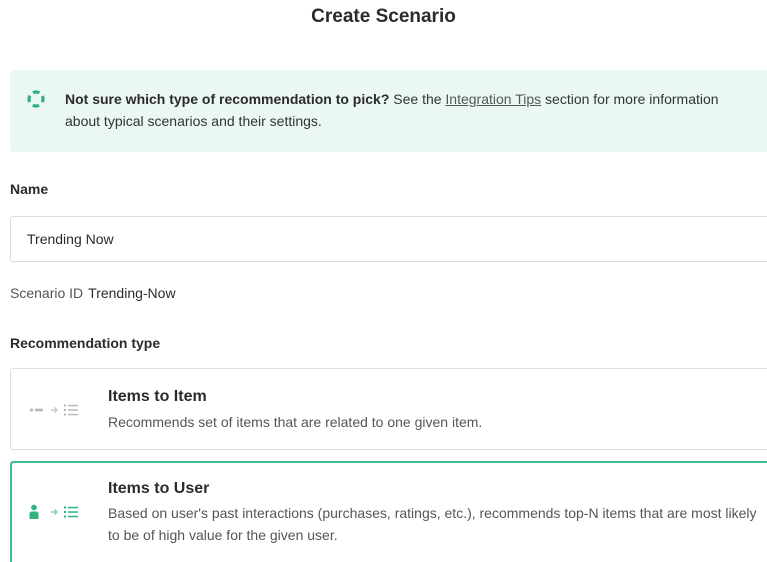  What do you see at coordinates (29, 189) in the screenshot?
I see `name-label: Name` at bounding box center [29, 189].